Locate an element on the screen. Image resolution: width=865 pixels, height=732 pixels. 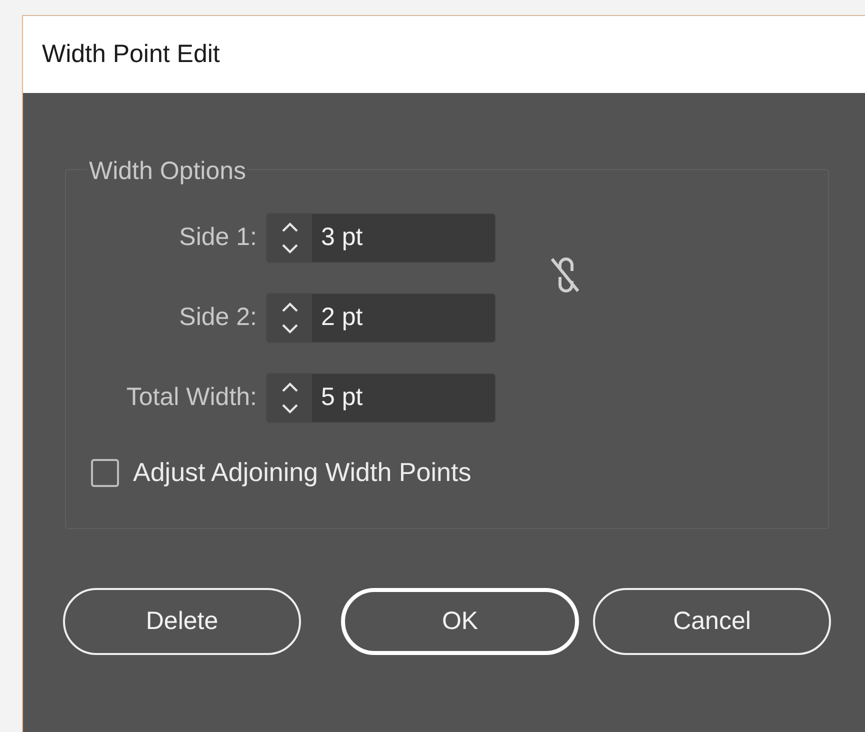
field-value: 3 pt is located at coordinates (341, 238).